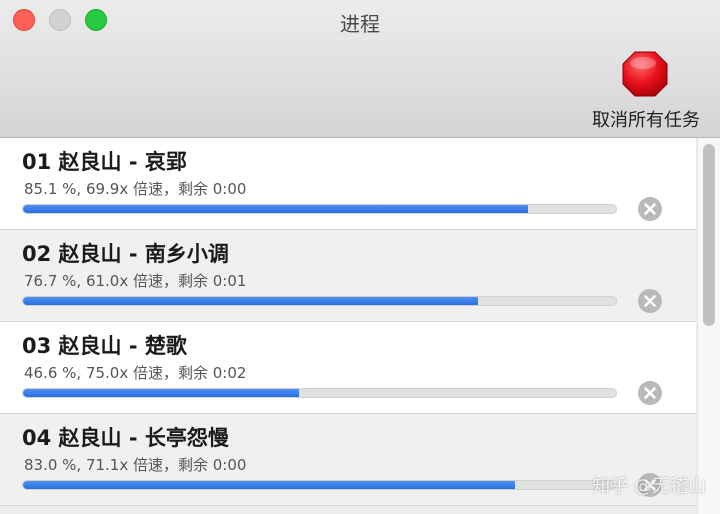 Image resolution: width=720 pixels, height=514 pixels. What do you see at coordinates (135, 189) in the screenshot?
I see `task-status: 85.1 %, 69.9x 倍速，剩余 0:00` at bounding box center [135, 189].